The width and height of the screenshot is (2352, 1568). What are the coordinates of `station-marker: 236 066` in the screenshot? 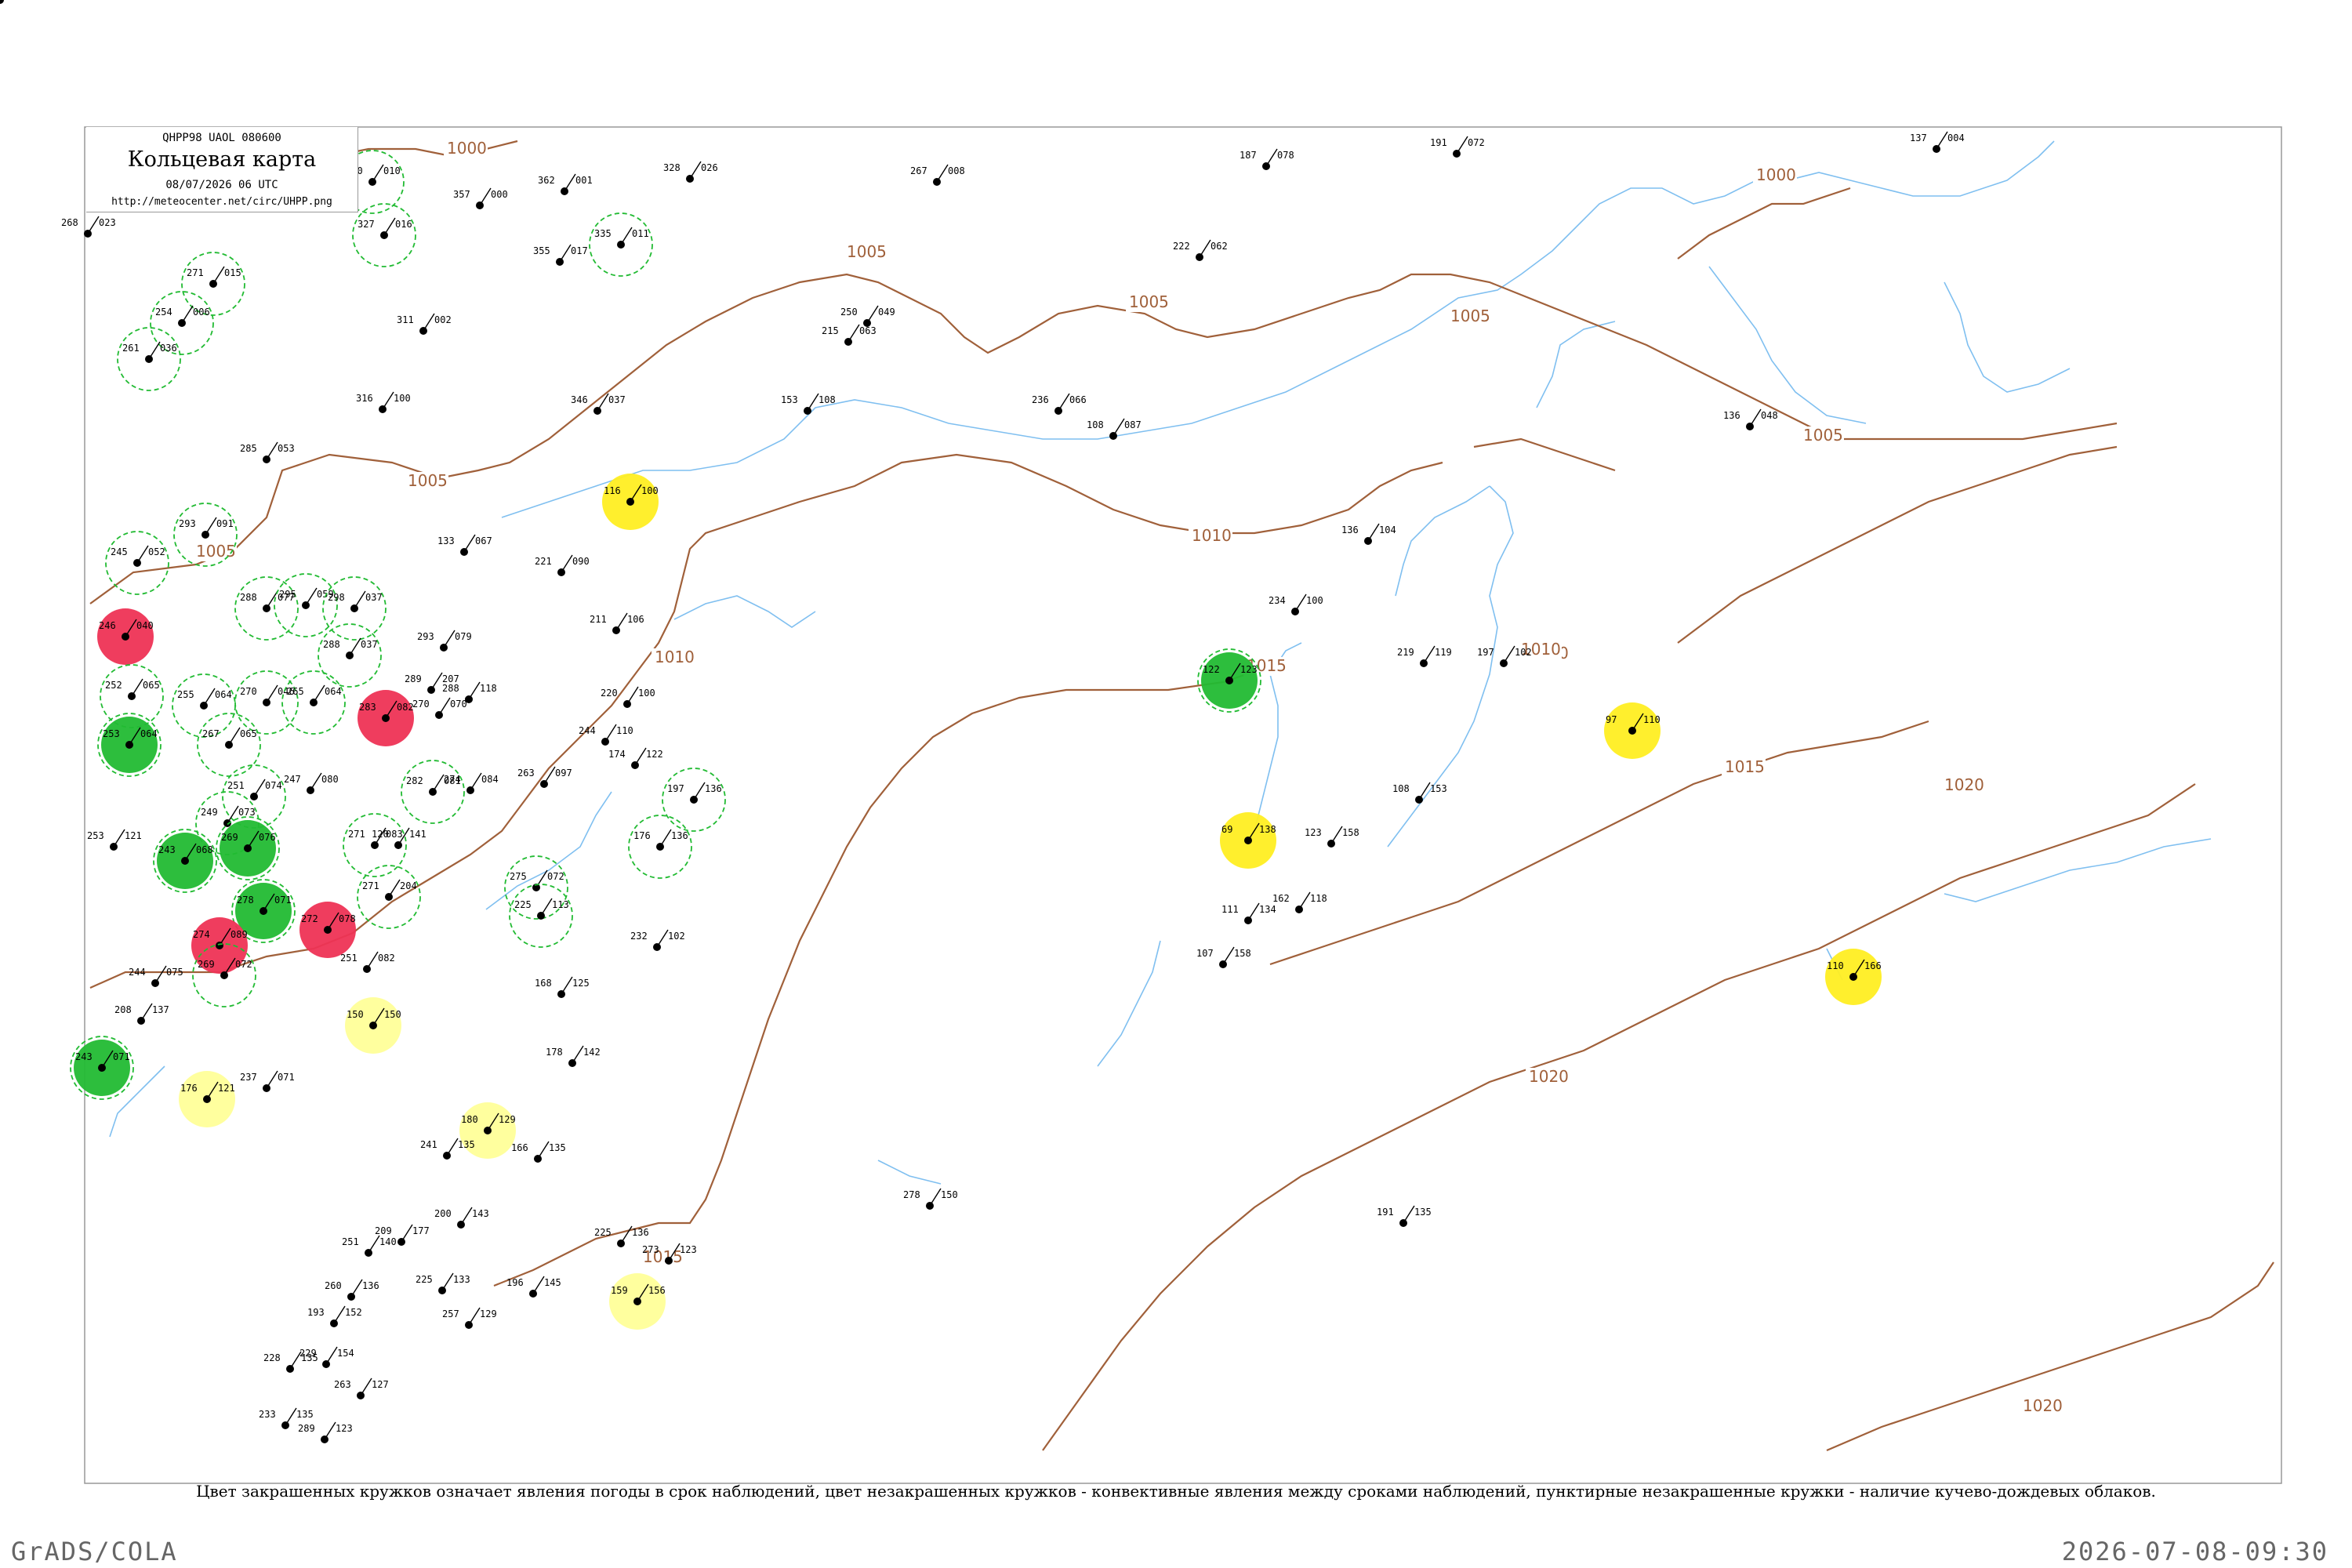 It's located at (1059, 404).